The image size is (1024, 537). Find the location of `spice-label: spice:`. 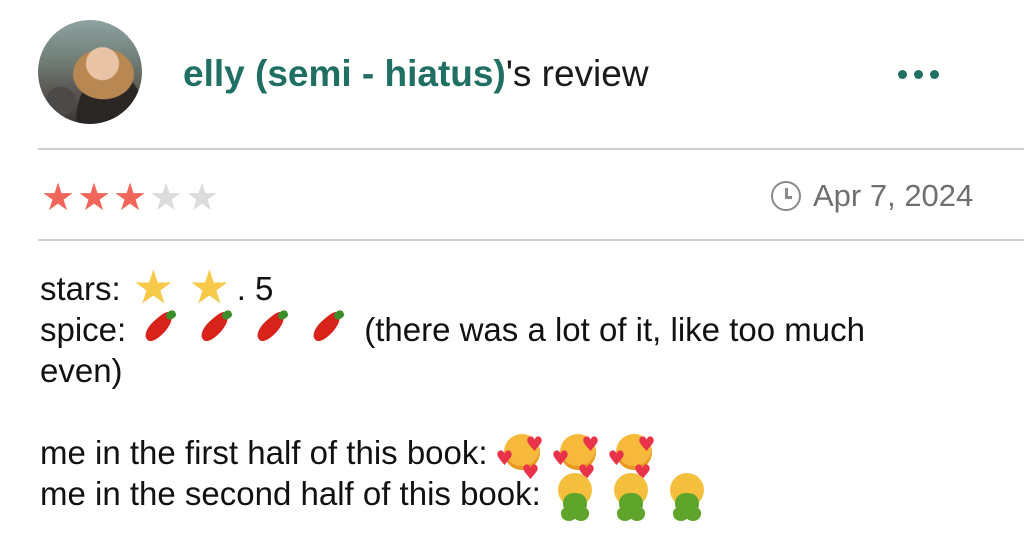

spice-label: spice: is located at coordinates (83, 329).